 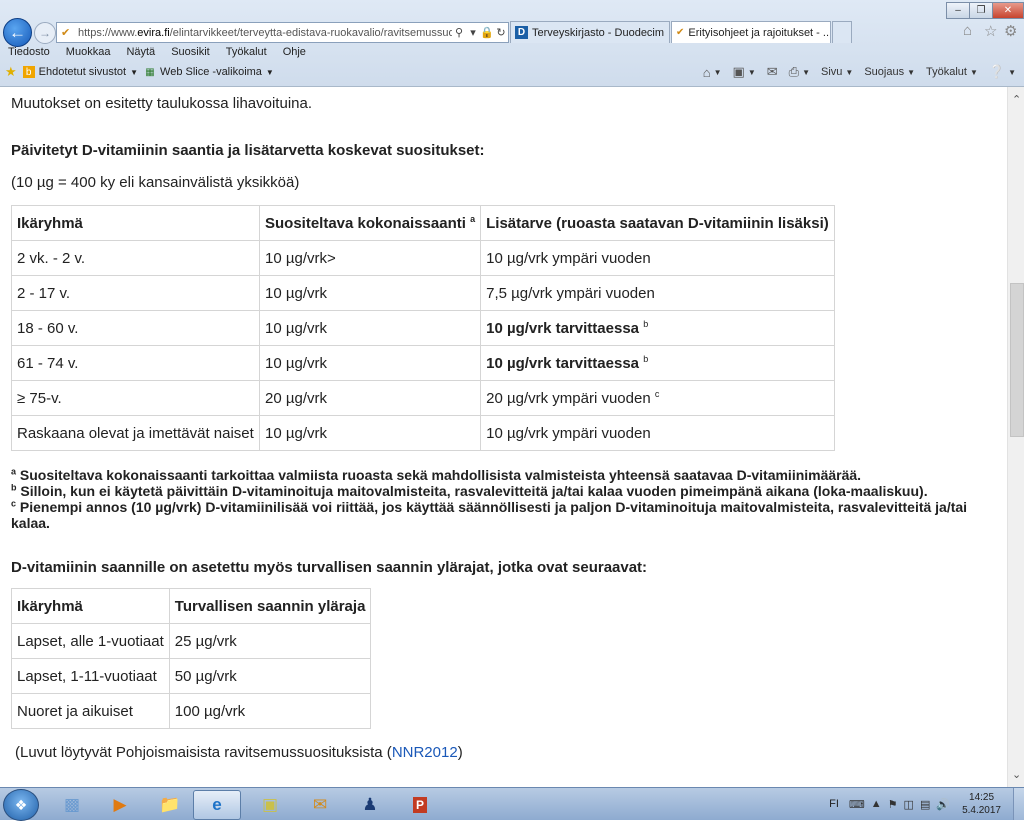 I want to click on cell-extra: 7,5 µg/vrk ympäri vuoden, so click(x=657, y=293).